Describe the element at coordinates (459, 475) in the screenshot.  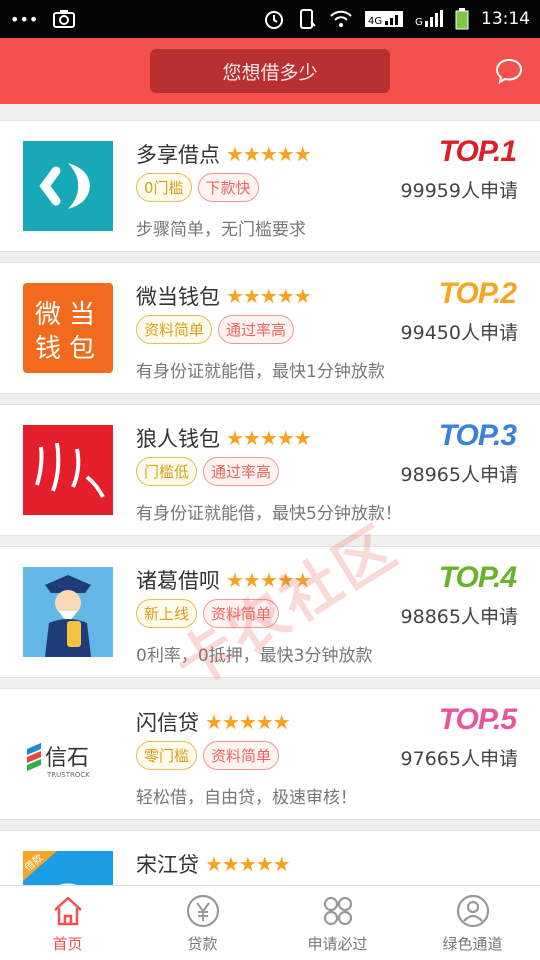
I see `applicant-count: 98965人申请` at that location.